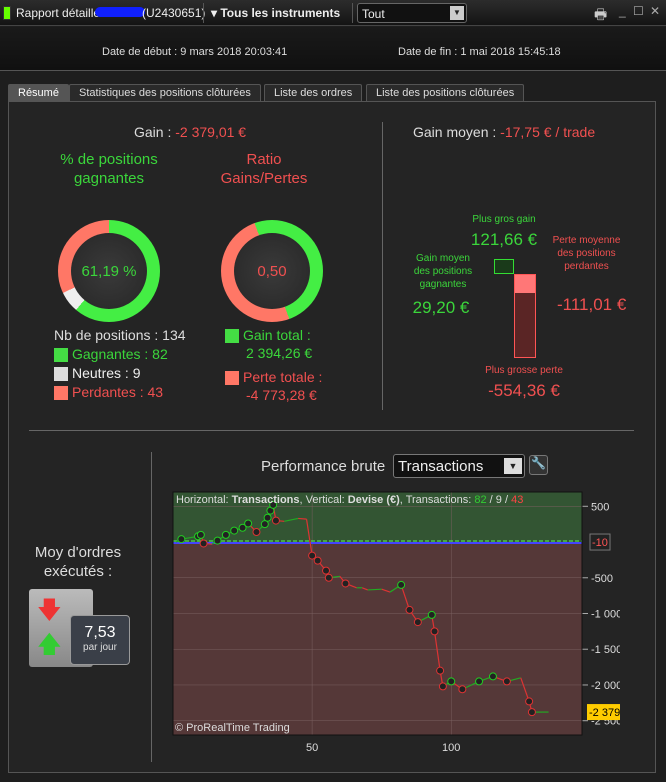 The image size is (666, 782). What do you see at coordinates (264, 169) in the screenshot?
I see `ratio-title: Ratio Gains/Pertes` at bounding box center [264, 169].